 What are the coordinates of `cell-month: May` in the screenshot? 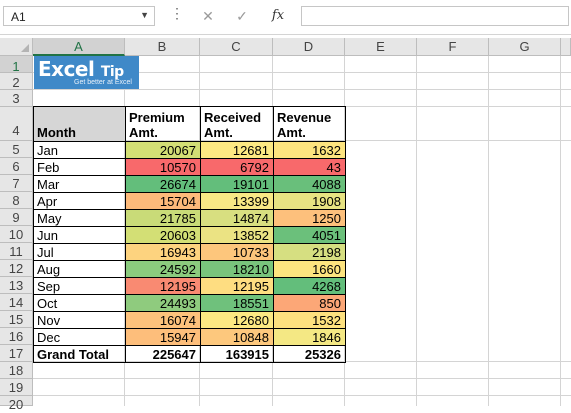 It's located at (79, 218).